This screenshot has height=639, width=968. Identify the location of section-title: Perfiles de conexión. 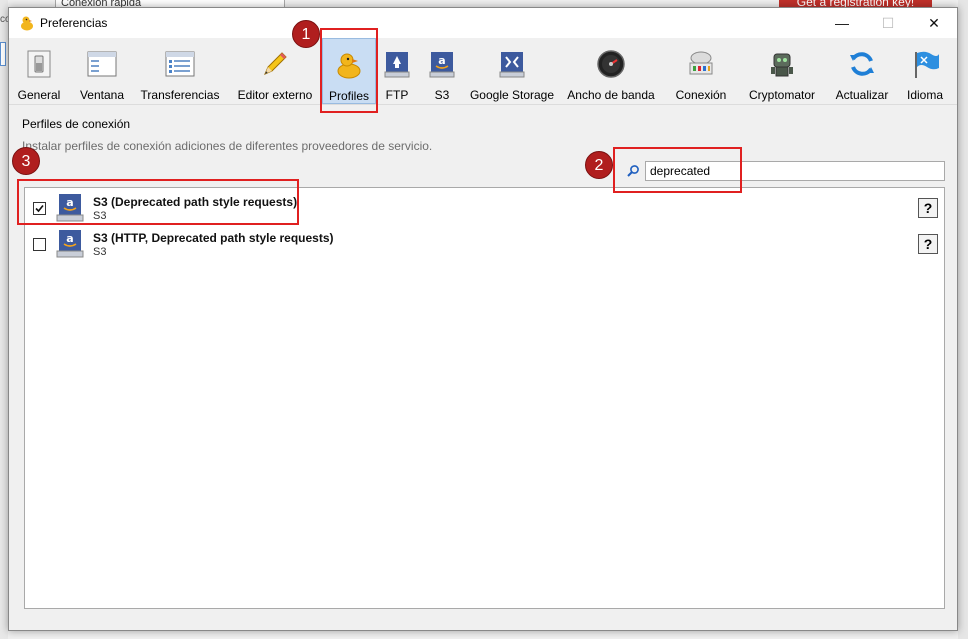
(76, 124).